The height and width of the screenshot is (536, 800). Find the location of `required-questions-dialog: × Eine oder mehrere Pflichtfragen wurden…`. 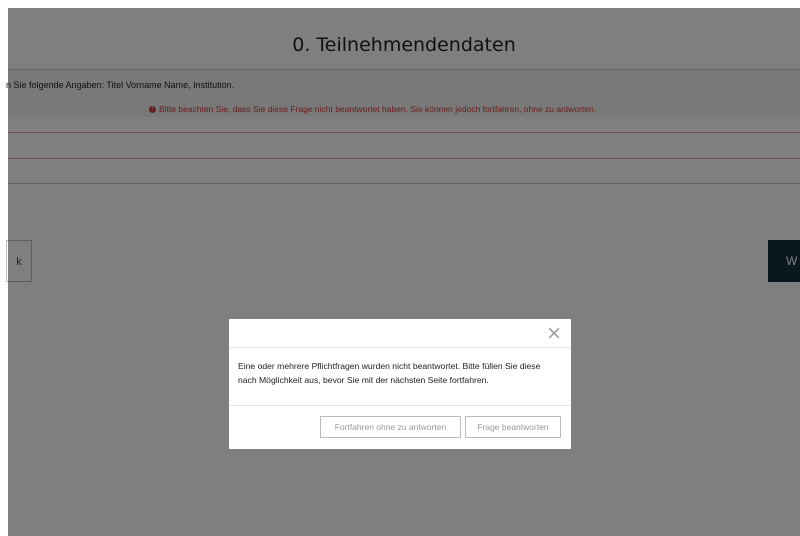

required-questions-dialog: × Eine oder mehrere Pflichtfragen wurden… is located at coordinates (400, 384).